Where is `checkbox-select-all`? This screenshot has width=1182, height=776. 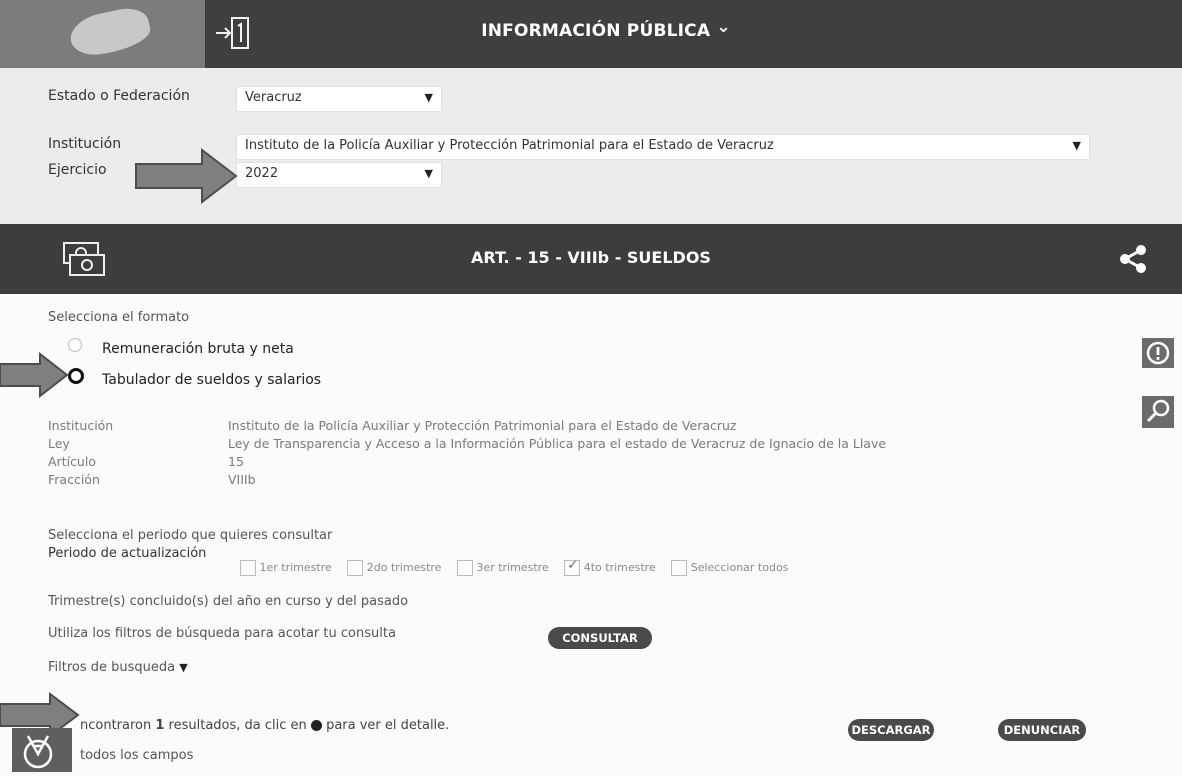 checkbox-select-all is located at coordinates (679, 568).